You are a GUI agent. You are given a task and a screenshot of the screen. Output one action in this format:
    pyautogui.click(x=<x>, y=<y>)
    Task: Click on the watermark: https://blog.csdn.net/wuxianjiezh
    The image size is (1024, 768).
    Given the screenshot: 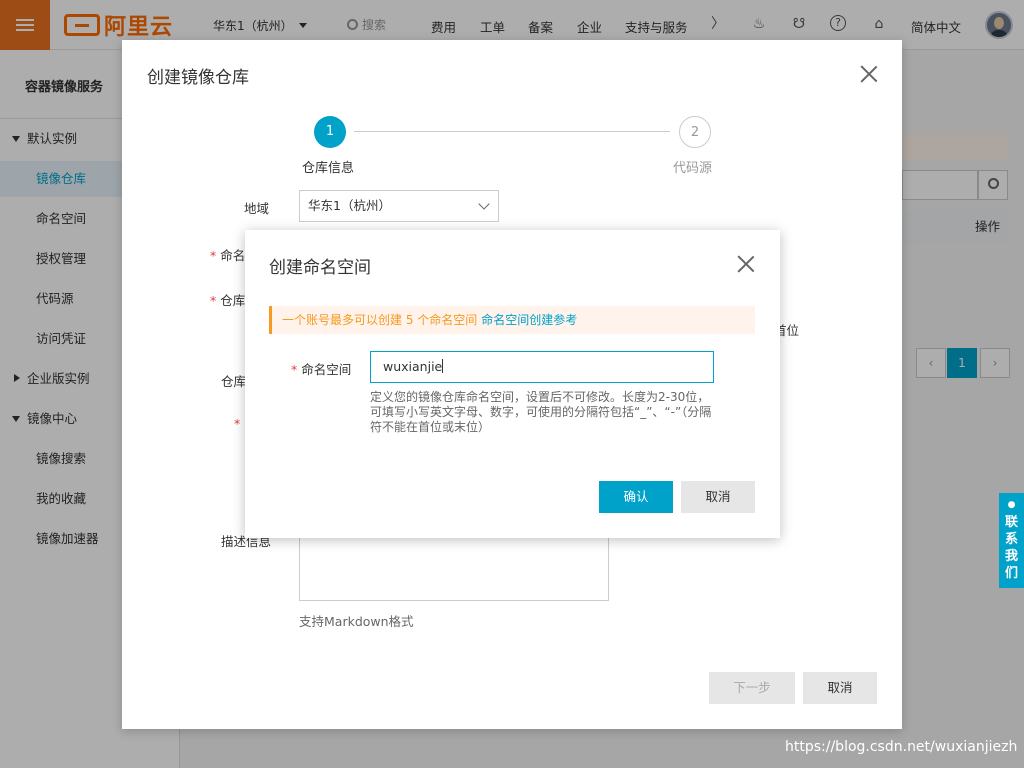 What is the action you would take?
    pyautogui.click(x=901, y=747)
    